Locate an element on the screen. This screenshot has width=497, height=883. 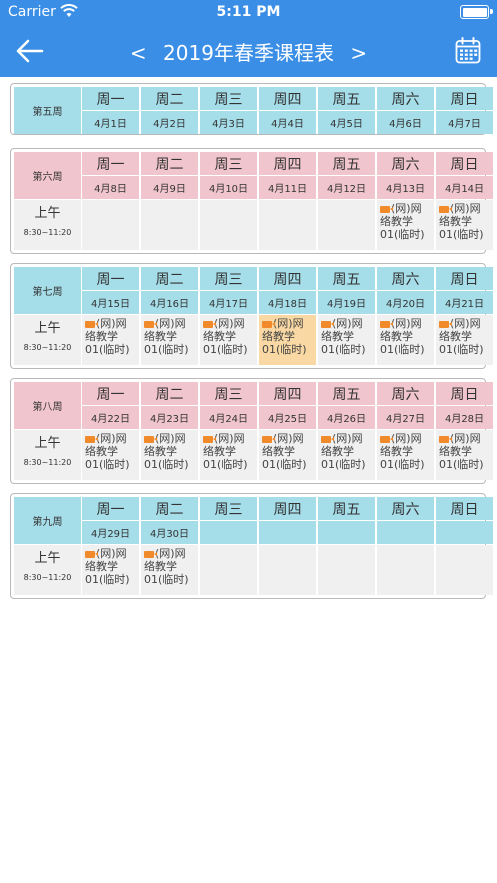
day-date: 4月8日 is located at coordinates (110, 187).